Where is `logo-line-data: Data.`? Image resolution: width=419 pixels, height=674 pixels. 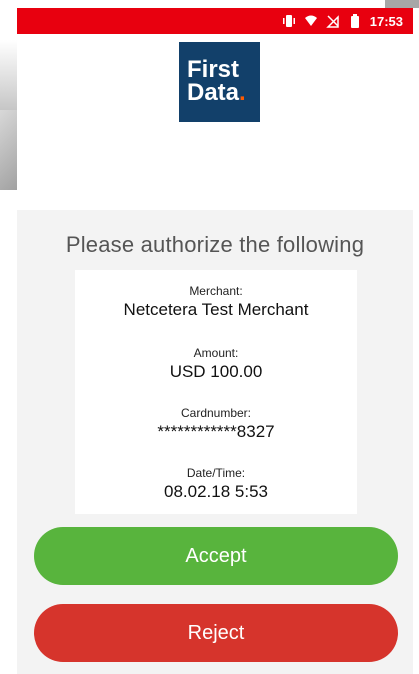 logo-line-data: Data. is located at coordinates (216, 92).